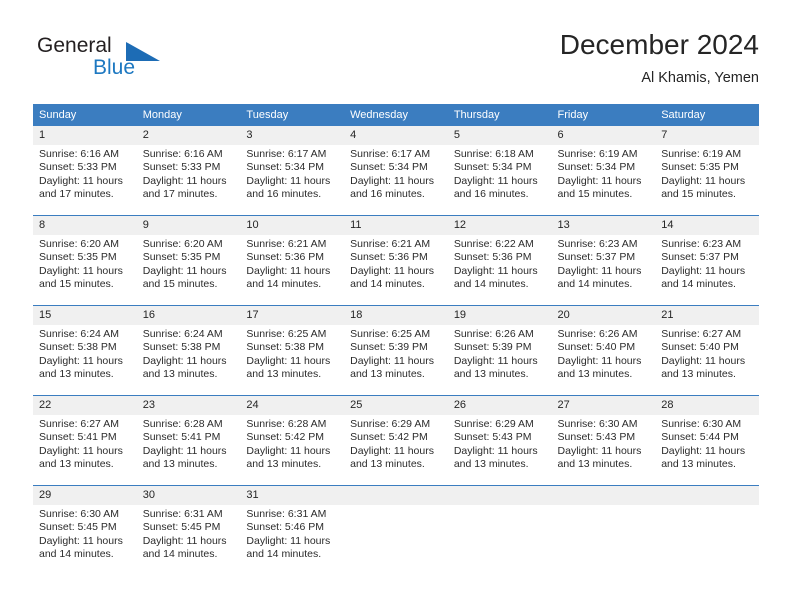  Describe the element at coordinates (597, 334) in the screenshot. I see `sunrise-text: Sunrise: 6:26 AM` at that location.